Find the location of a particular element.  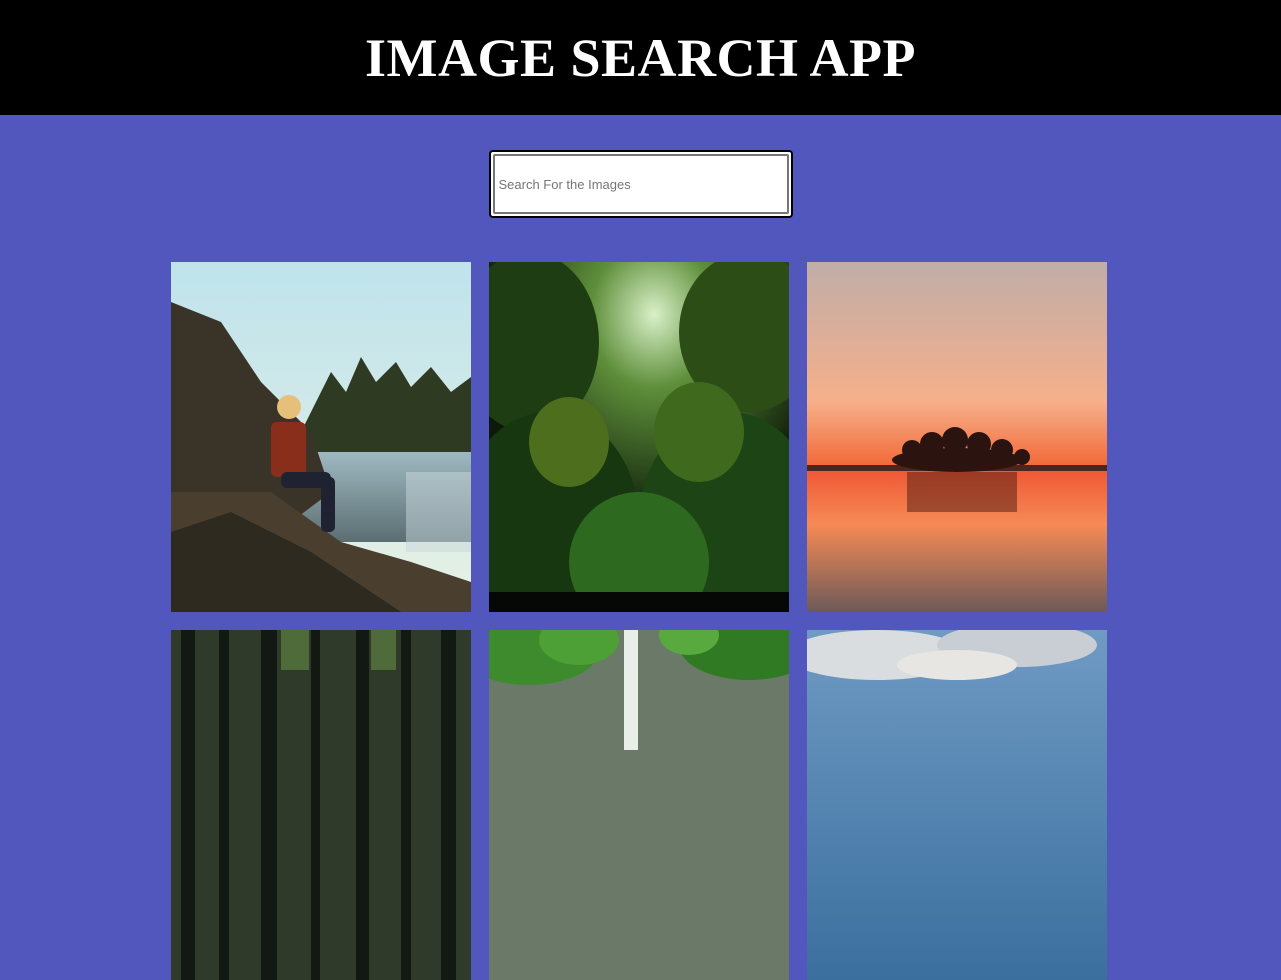

photo-green-forest is located at coordinates (639, 437).